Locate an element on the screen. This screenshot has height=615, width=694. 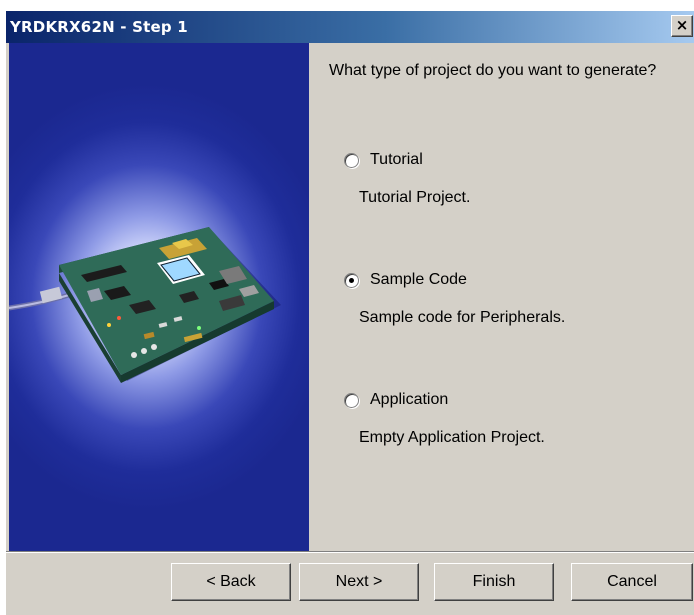
application-description: Empty Application Project. is located at coordinates (452, 437).